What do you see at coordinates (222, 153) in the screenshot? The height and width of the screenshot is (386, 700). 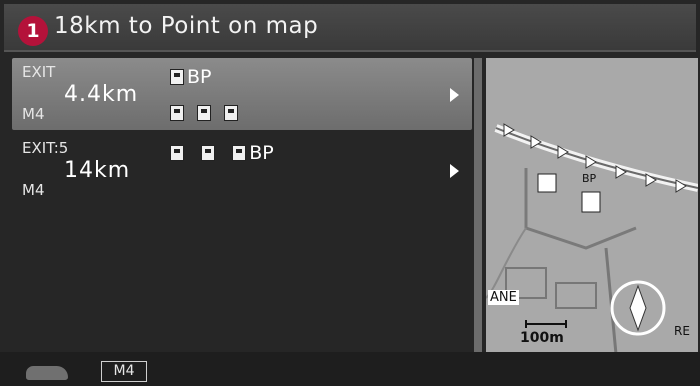 I see `exit-services: BP` at bounding box center [222, 153].